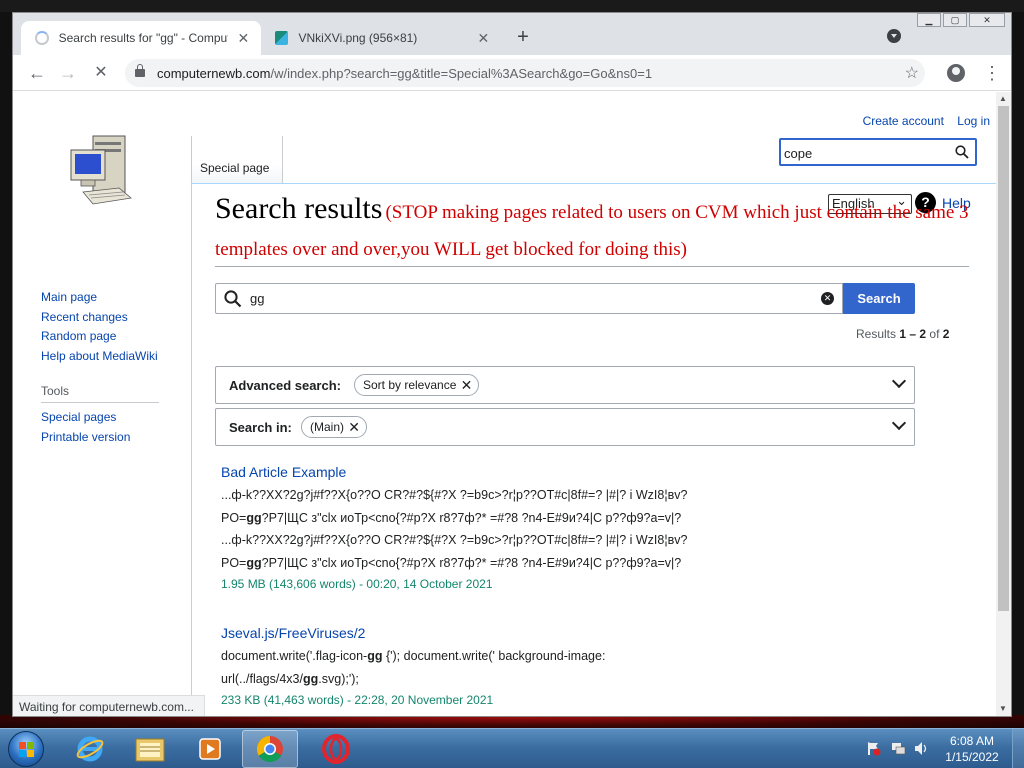 The height and width of the screenshot is (768, 1024). Describe the element at coordinates (972, 749) in the screenshot. I see `taskbar-clock: 6:08 AM 1/15/2022` at that location.